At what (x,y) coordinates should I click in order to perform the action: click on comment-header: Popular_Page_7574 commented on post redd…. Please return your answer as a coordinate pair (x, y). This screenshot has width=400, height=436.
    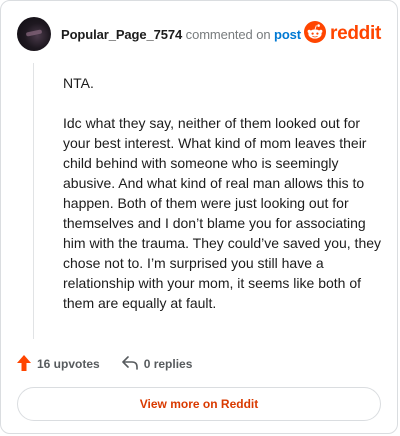
    Looking at the image, I should click on (199, 34).